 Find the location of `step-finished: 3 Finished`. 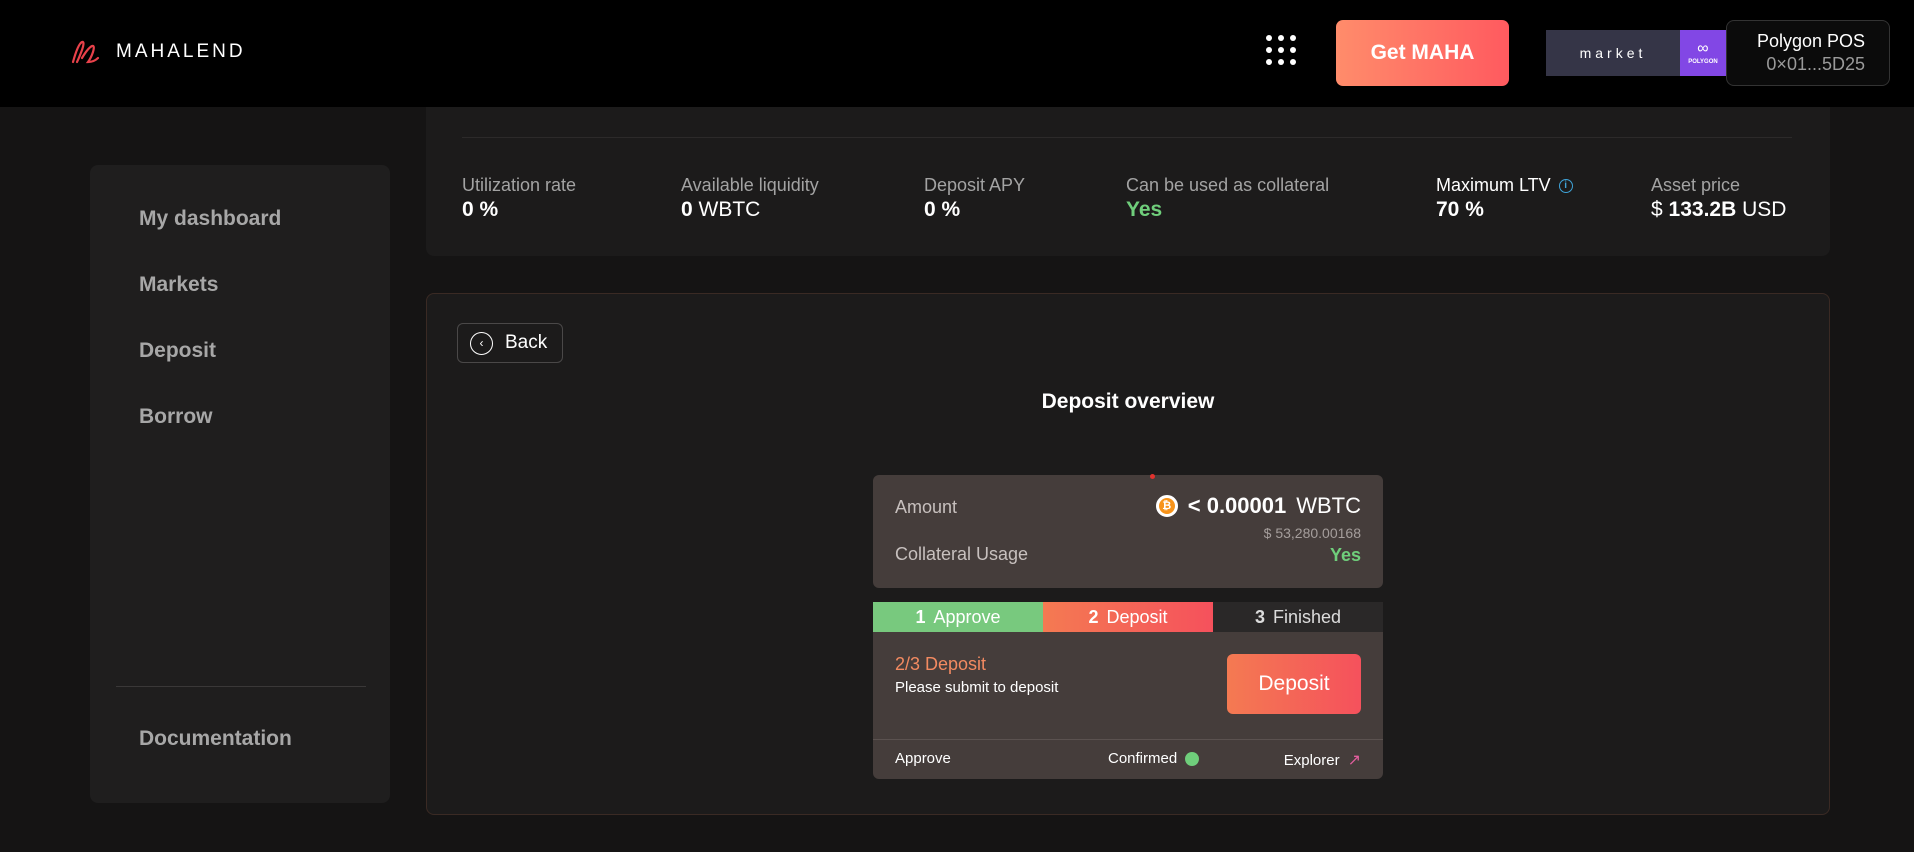

step-finished: 3 Finished is located at coordinates (1298, 617).